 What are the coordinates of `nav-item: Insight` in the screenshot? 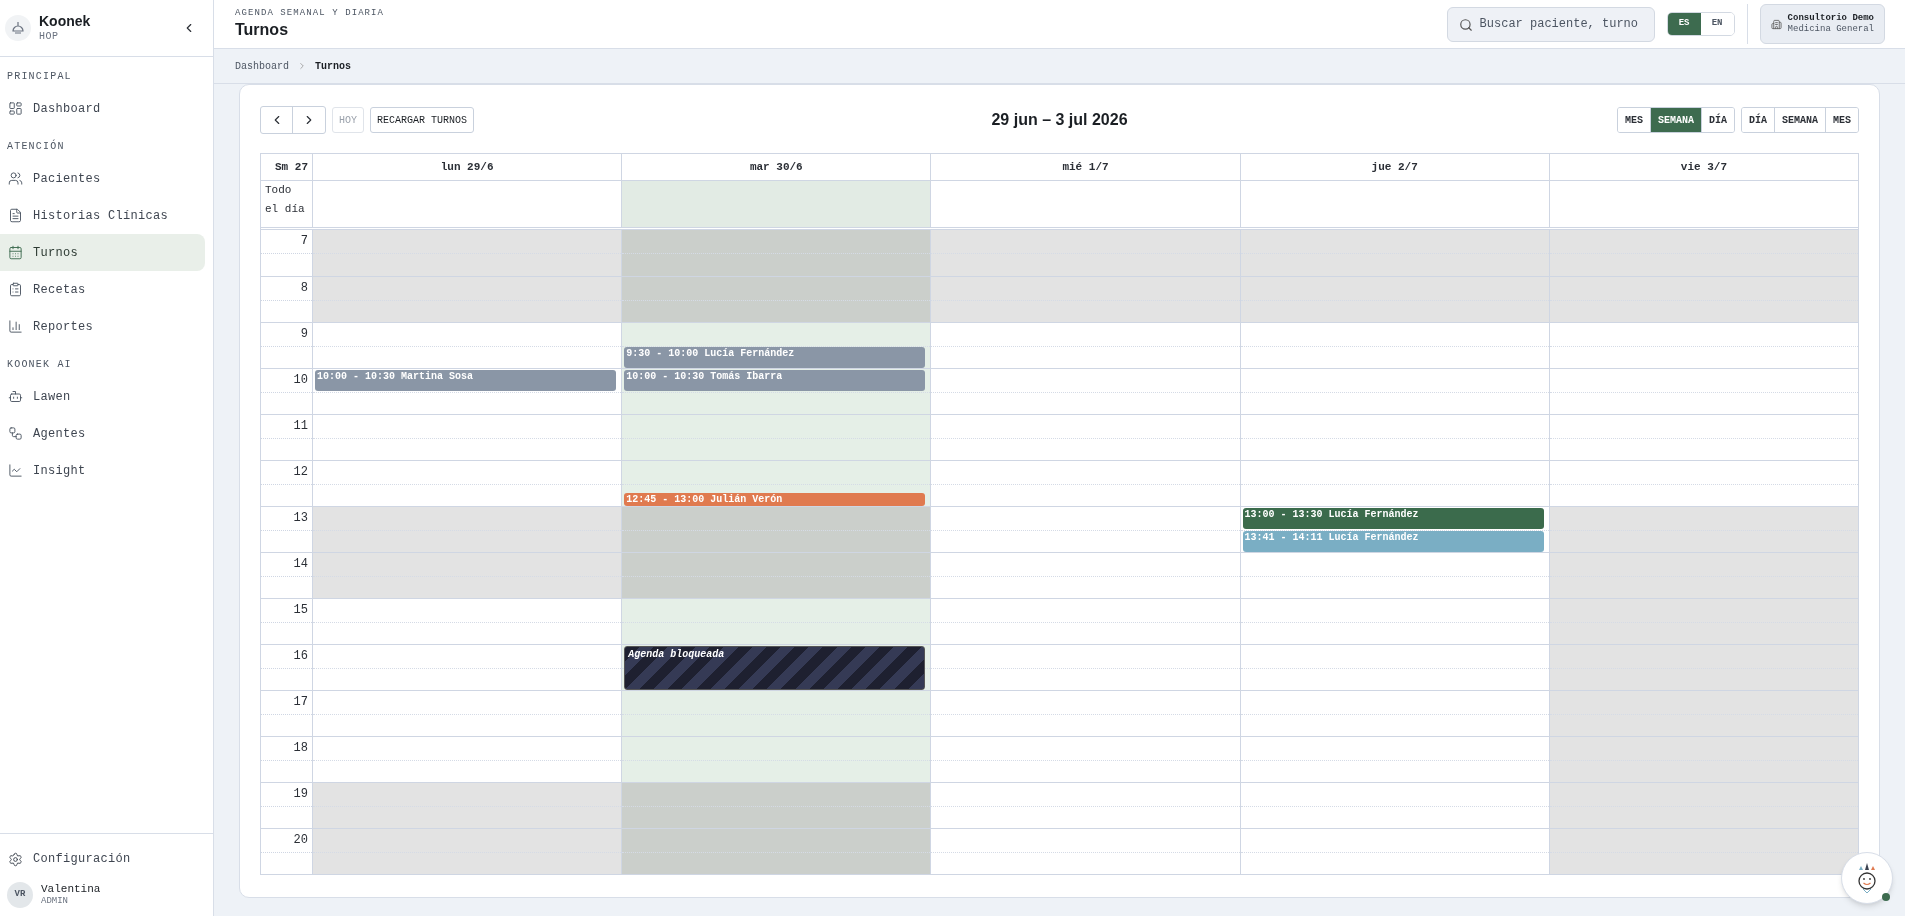 It's located at (102, 470).